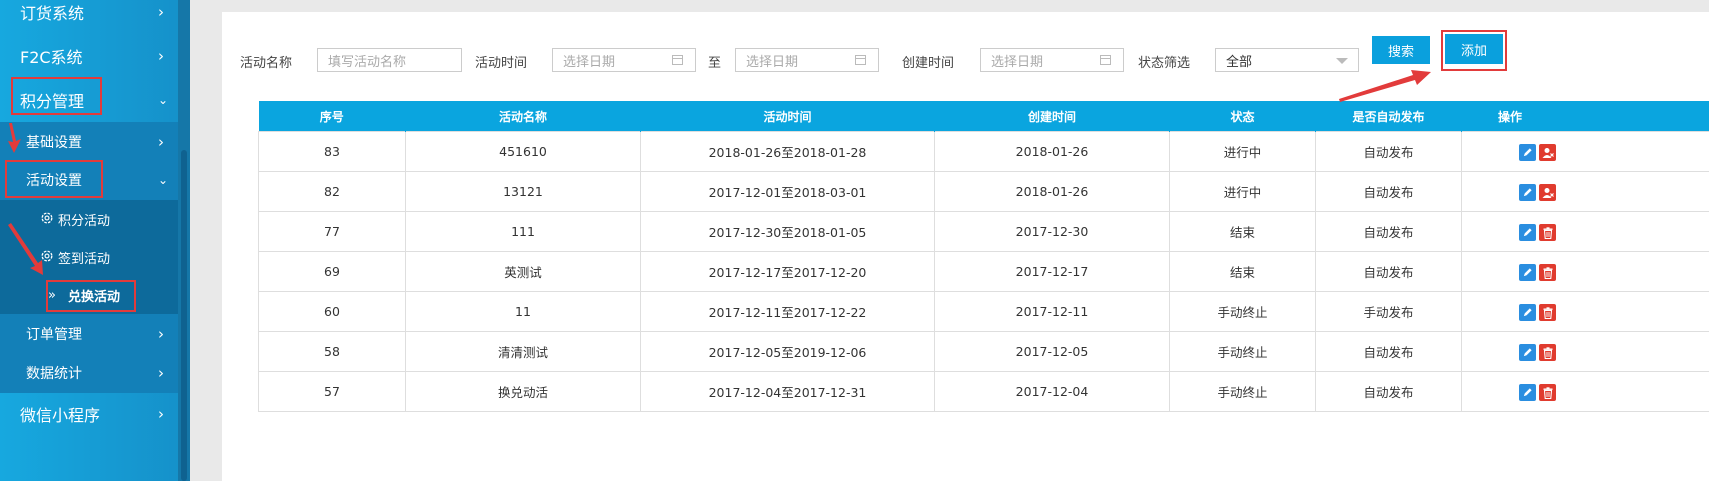 The image size is (1709, 481). What do you see at coordinates (1401, 50) in the screenshot?
I see `search-button: 搜索` at bounding box center [1401, 50].